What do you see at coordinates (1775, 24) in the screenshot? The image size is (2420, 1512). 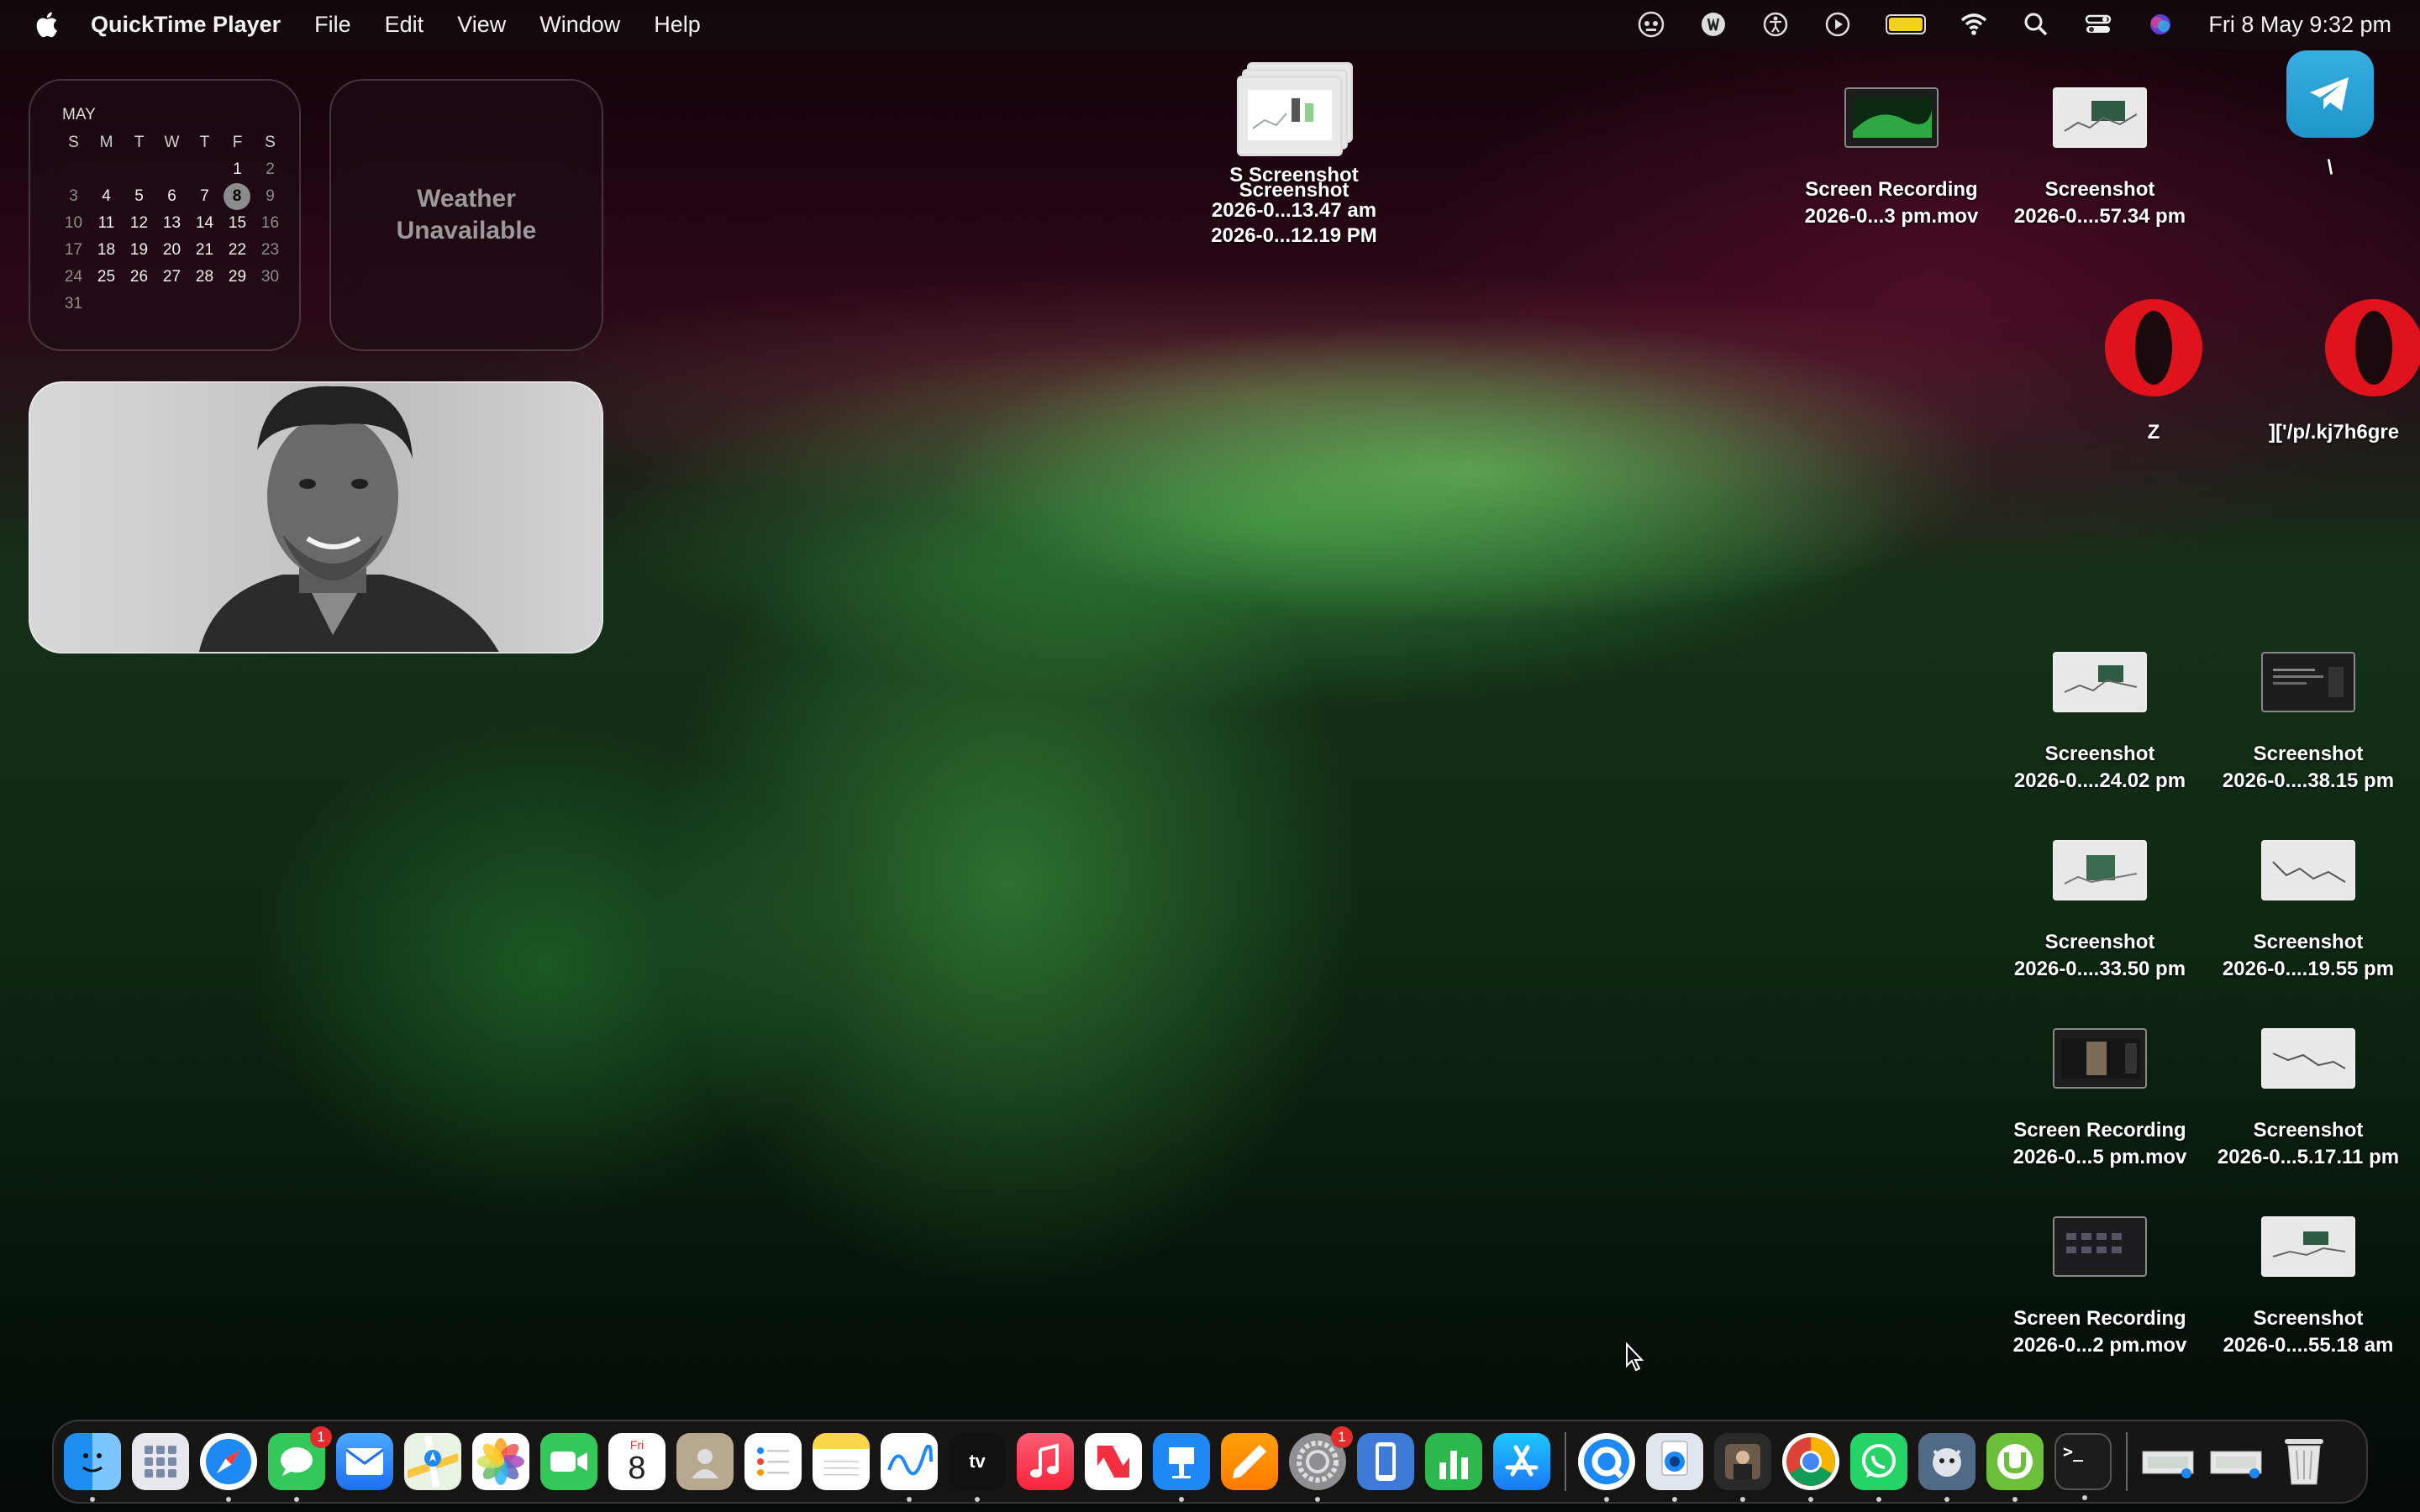 I see `accessibility-icon` at bounding box center [1775, 24].